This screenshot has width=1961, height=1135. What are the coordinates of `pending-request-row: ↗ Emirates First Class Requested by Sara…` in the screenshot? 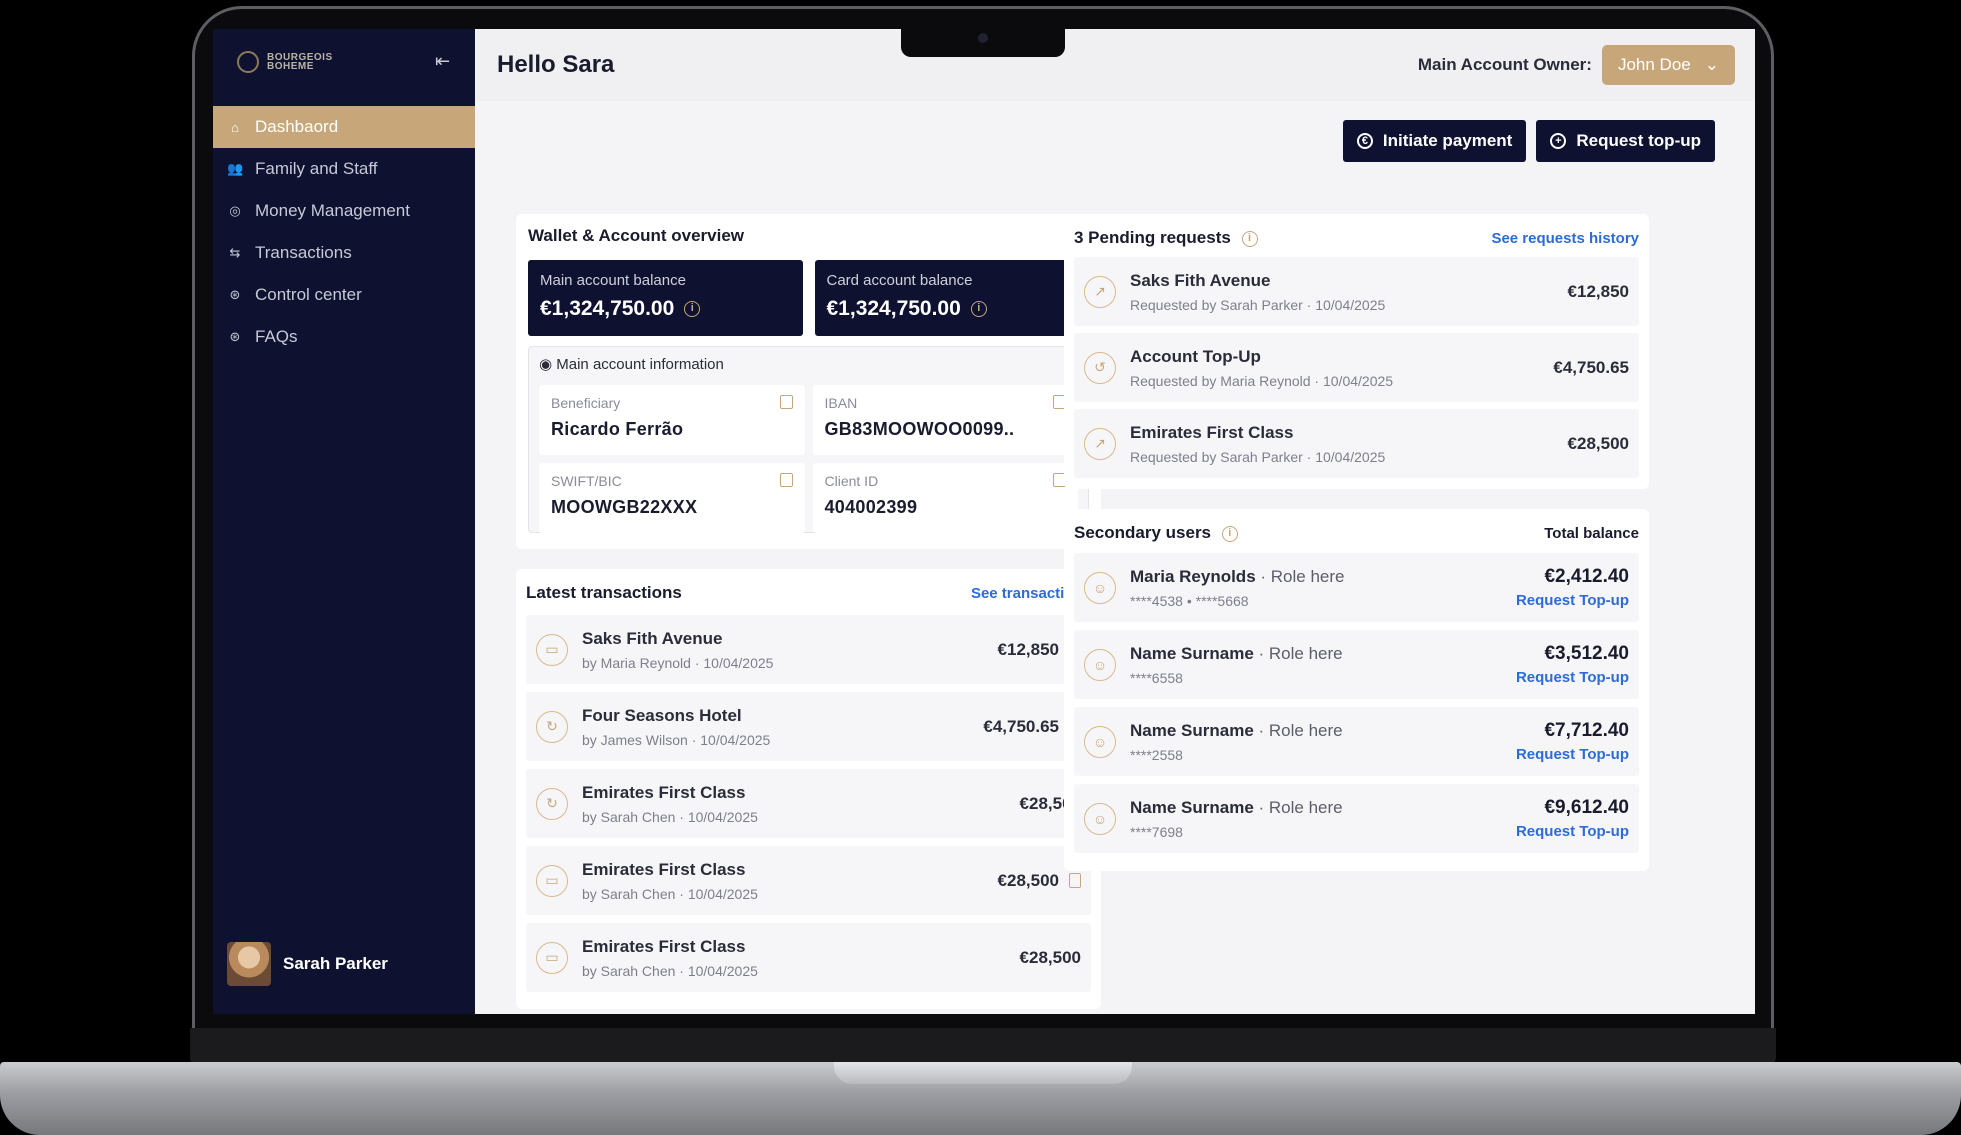 It's located at (1356, 443).